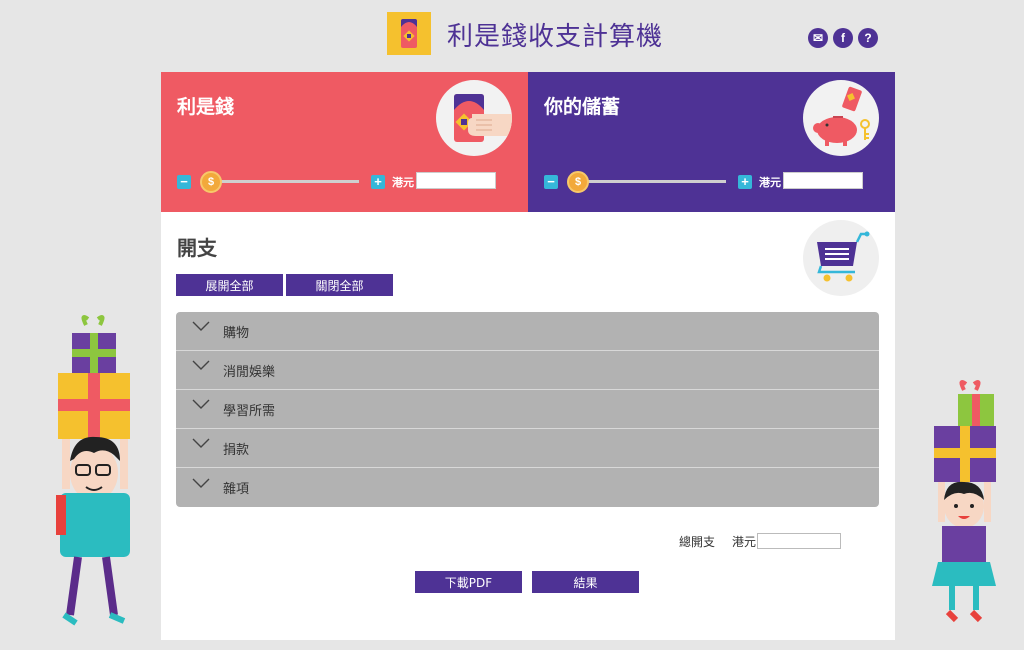  I want to click on lucky-money-minus-button: −, so click(184, 182).